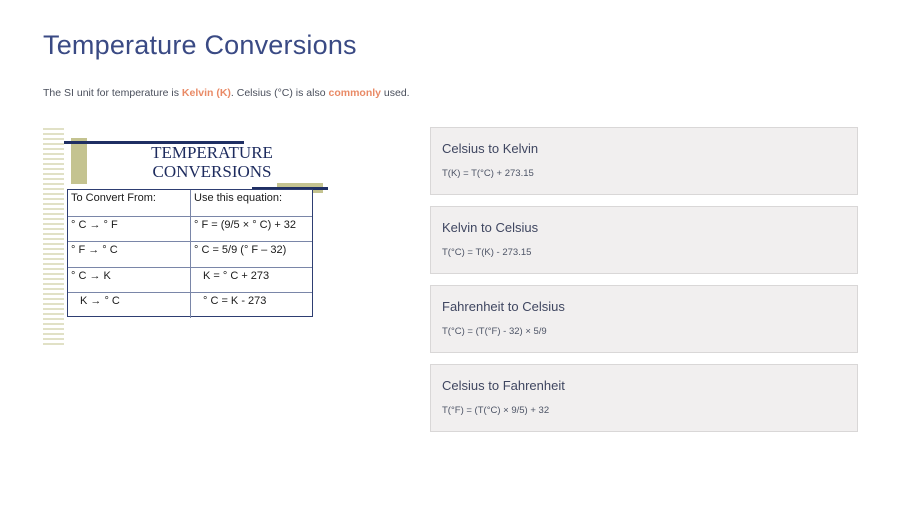 The width and height of the screenshot is (900, 506). Describe the element at coordinates (129, 203) in the screenshot. I see `table-header: To Convert From:` at that location.